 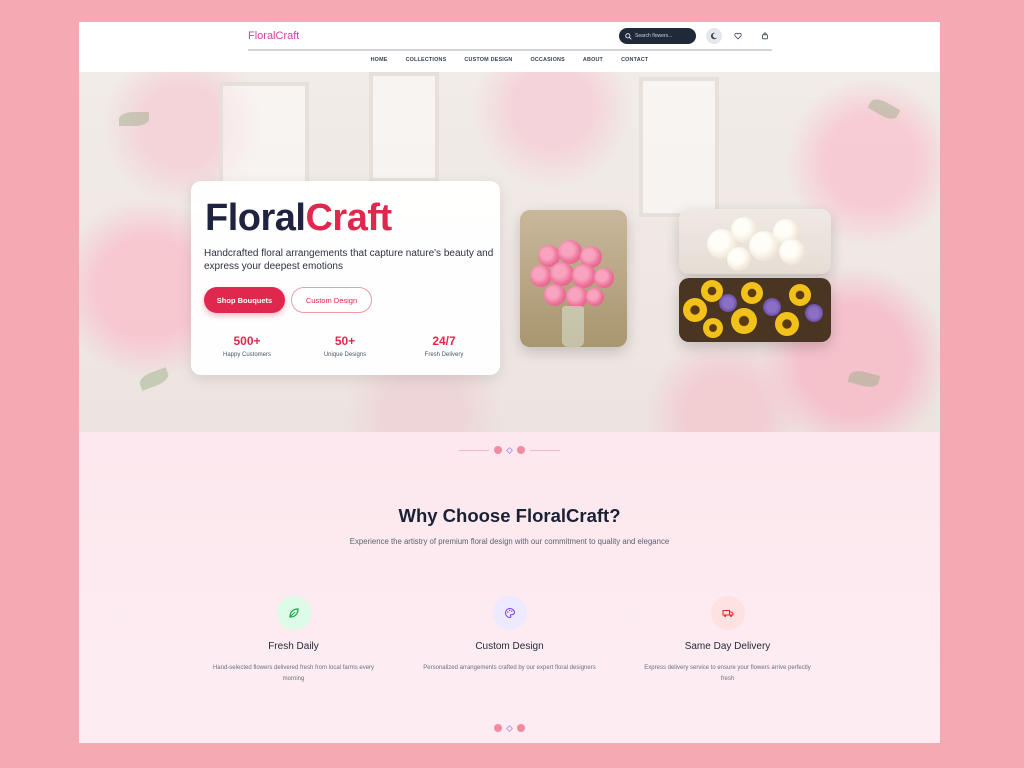 What do you see at coordinates (444, 341) in the screenshot?
I see `stat-value: 24/7` at bounding box center [444, 341].